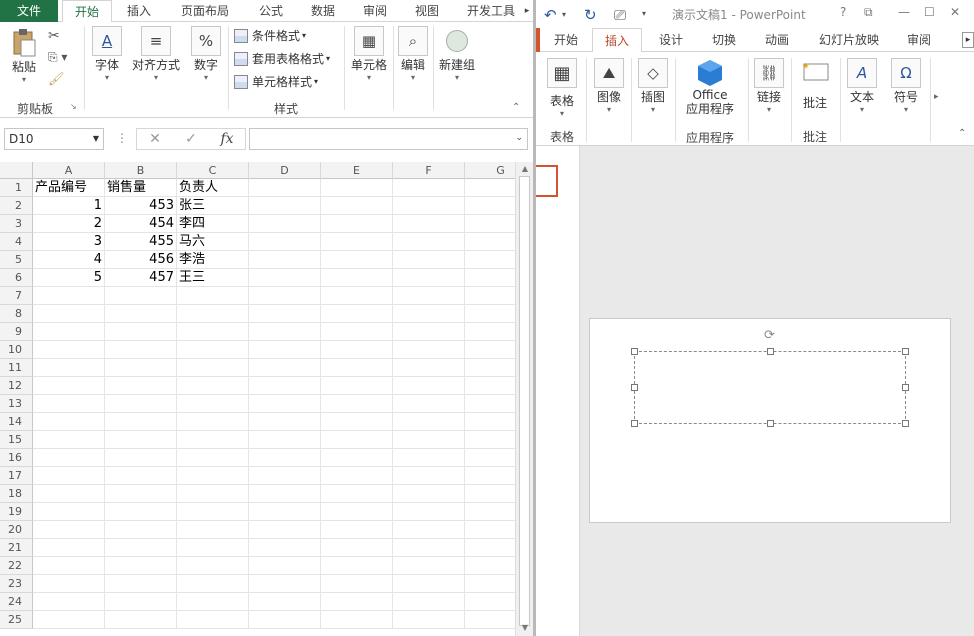 This screenshot has width=974, height=636. Describe the element at coordinates (16, 350) in the screenshot. I see `row-header: 10` at that location.